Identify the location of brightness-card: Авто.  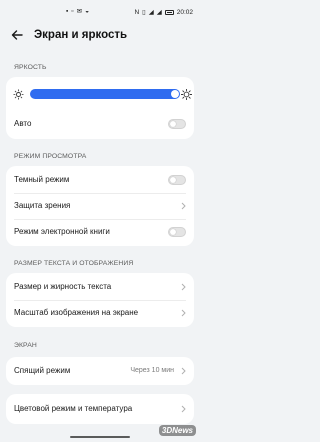
(100, 108).